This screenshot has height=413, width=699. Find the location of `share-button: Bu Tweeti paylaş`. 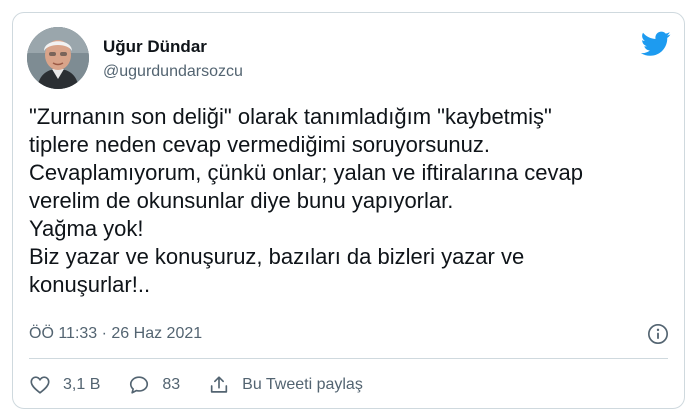

share-button: Bu Tweeti paylaş is located at coordinates (285, 385).